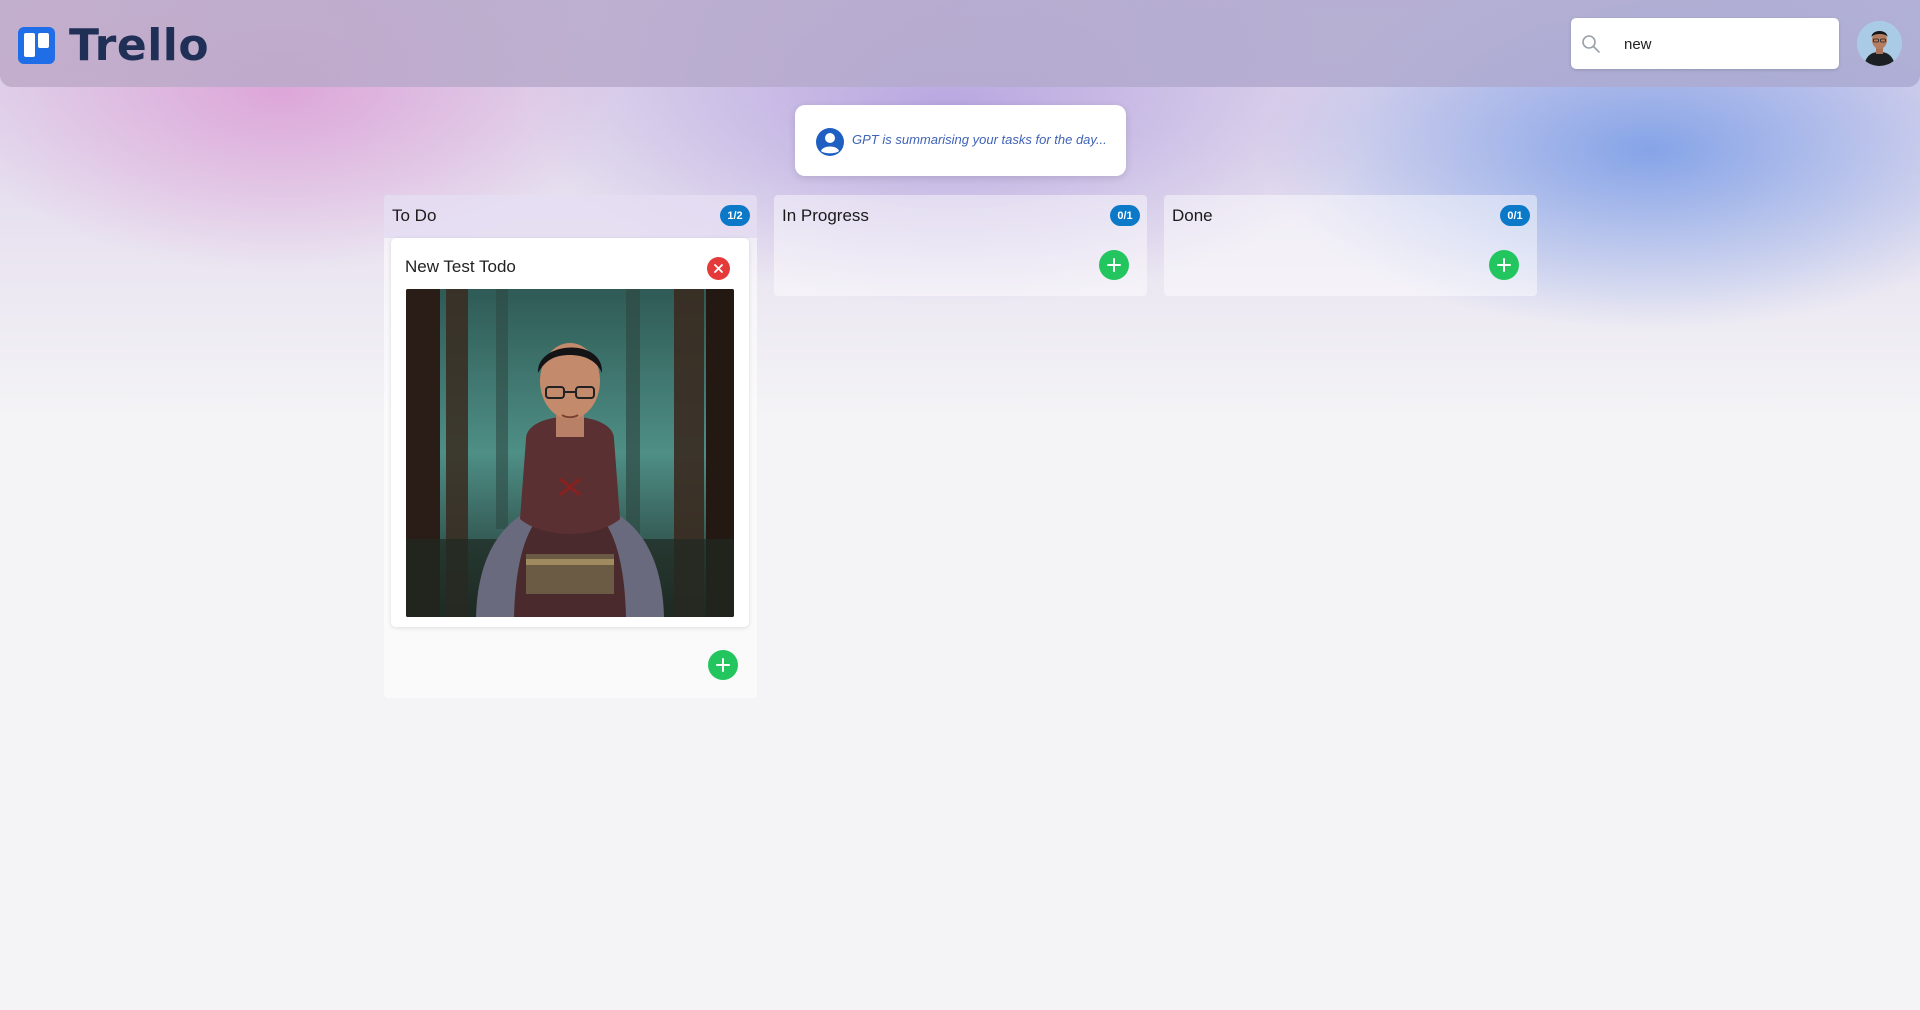 The height and width of the screenshot is (1010, 1920). I want to click on card-title: New Test Todo, so click(460, 266).